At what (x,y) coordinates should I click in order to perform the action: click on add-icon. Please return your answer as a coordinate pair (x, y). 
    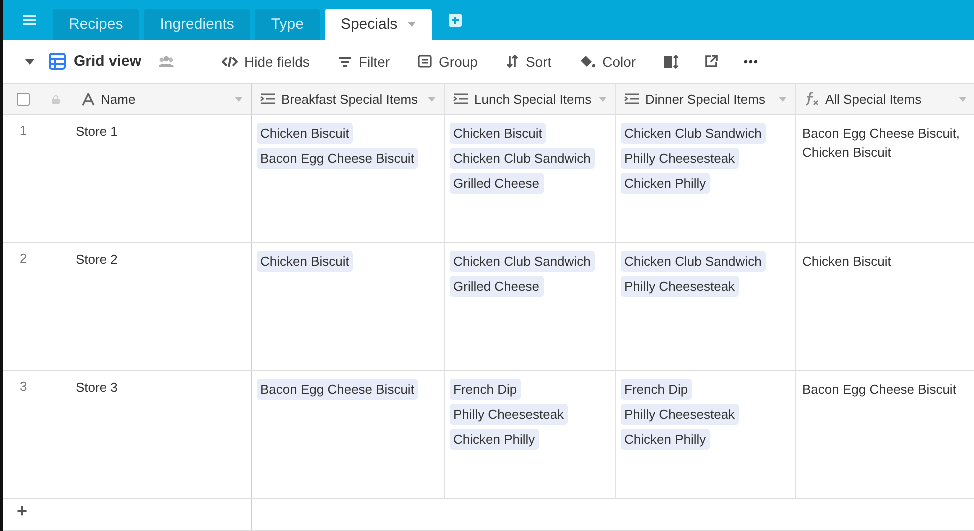
    Looking at the image, I should click on (455, 20).